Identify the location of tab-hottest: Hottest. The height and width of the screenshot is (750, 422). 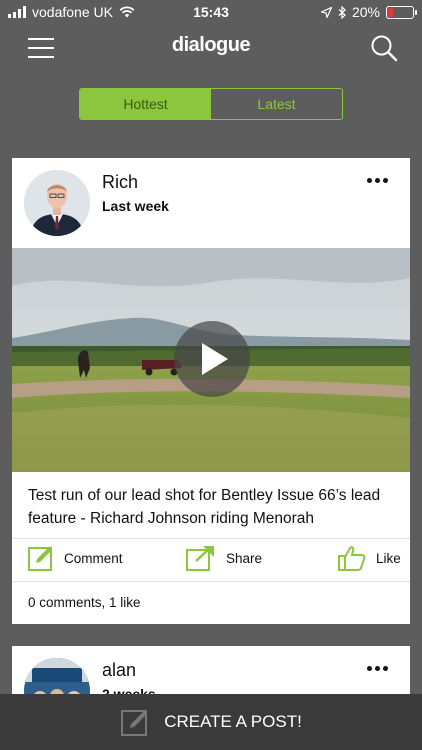
(145, 104).